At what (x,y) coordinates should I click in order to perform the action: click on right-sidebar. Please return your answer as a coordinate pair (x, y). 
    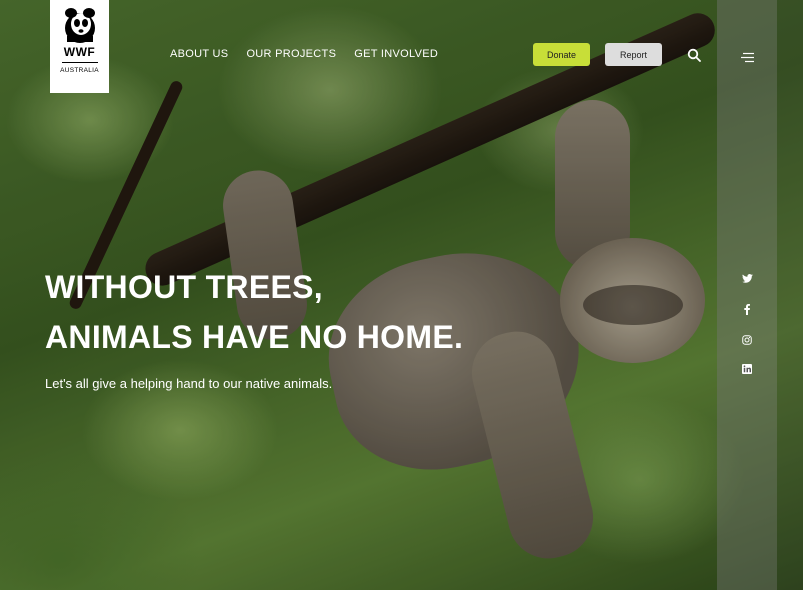
    Looking at the image, I should click on (747, 295).